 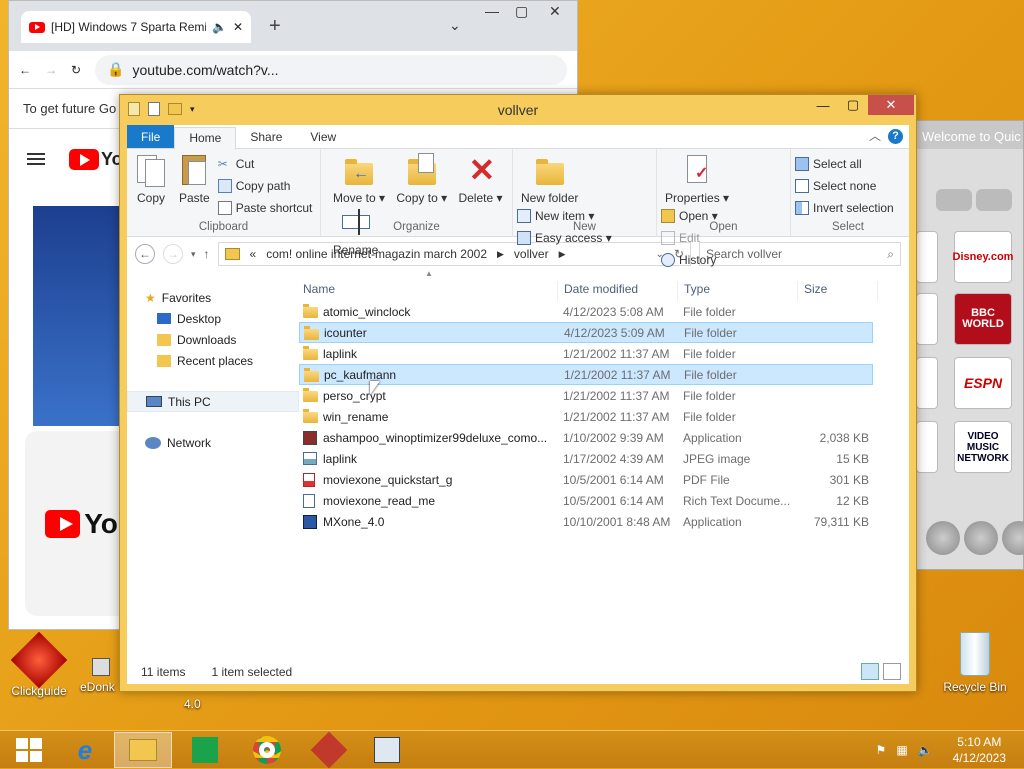 I want to click on search-input: Search vollver ⌕, so click(x=800, y=254).